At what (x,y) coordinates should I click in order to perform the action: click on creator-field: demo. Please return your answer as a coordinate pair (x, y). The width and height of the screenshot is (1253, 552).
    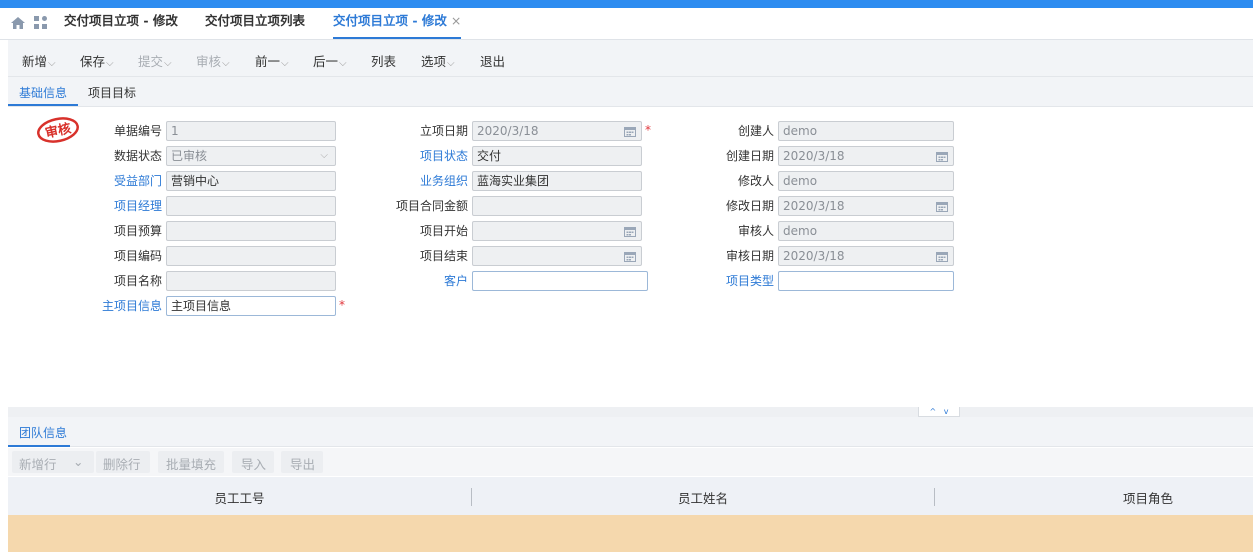
    Looking at the image, I should click on (866, 131).